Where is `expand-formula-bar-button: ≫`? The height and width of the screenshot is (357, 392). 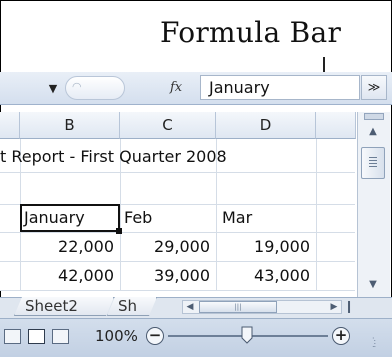
expand-formula-bar-button: ≫ is located at coordinates (374, 87).